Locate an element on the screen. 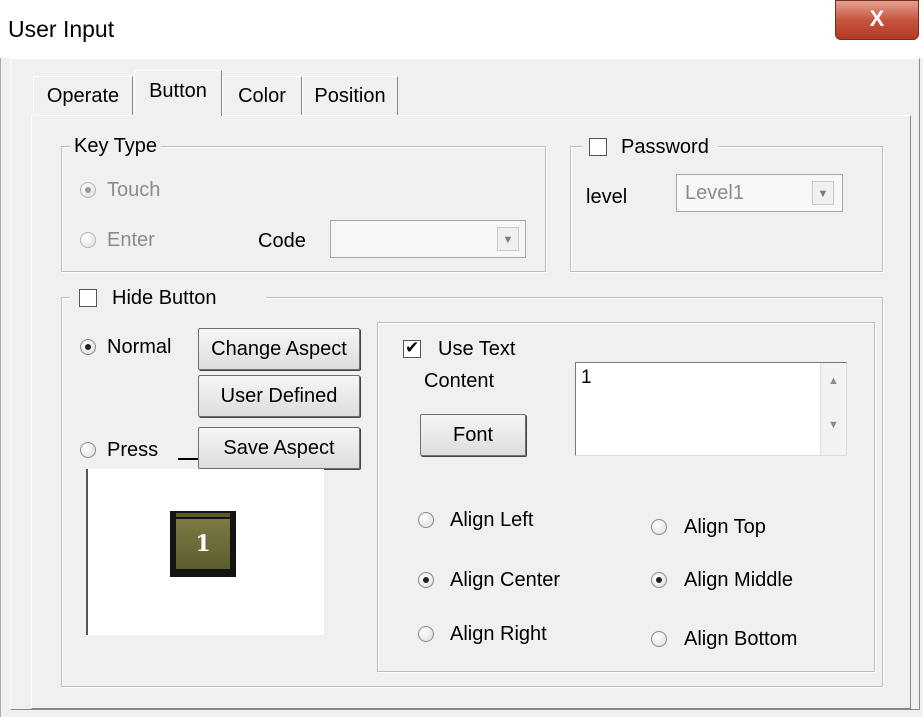 The width and height of the screenshot is (923, 717). password-label: Password is located at coordinates (665, 147).